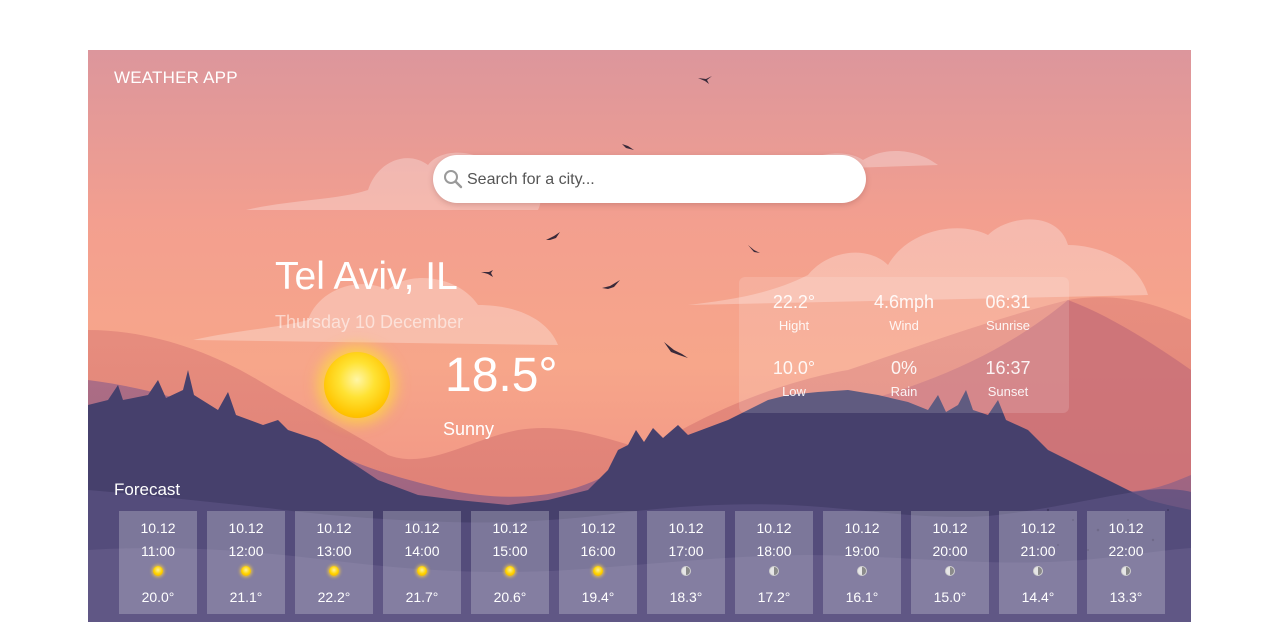  Describe the element at coordinates (422, 597) in the screenshot. I see `forecast-temp: 21.7°` at that location.